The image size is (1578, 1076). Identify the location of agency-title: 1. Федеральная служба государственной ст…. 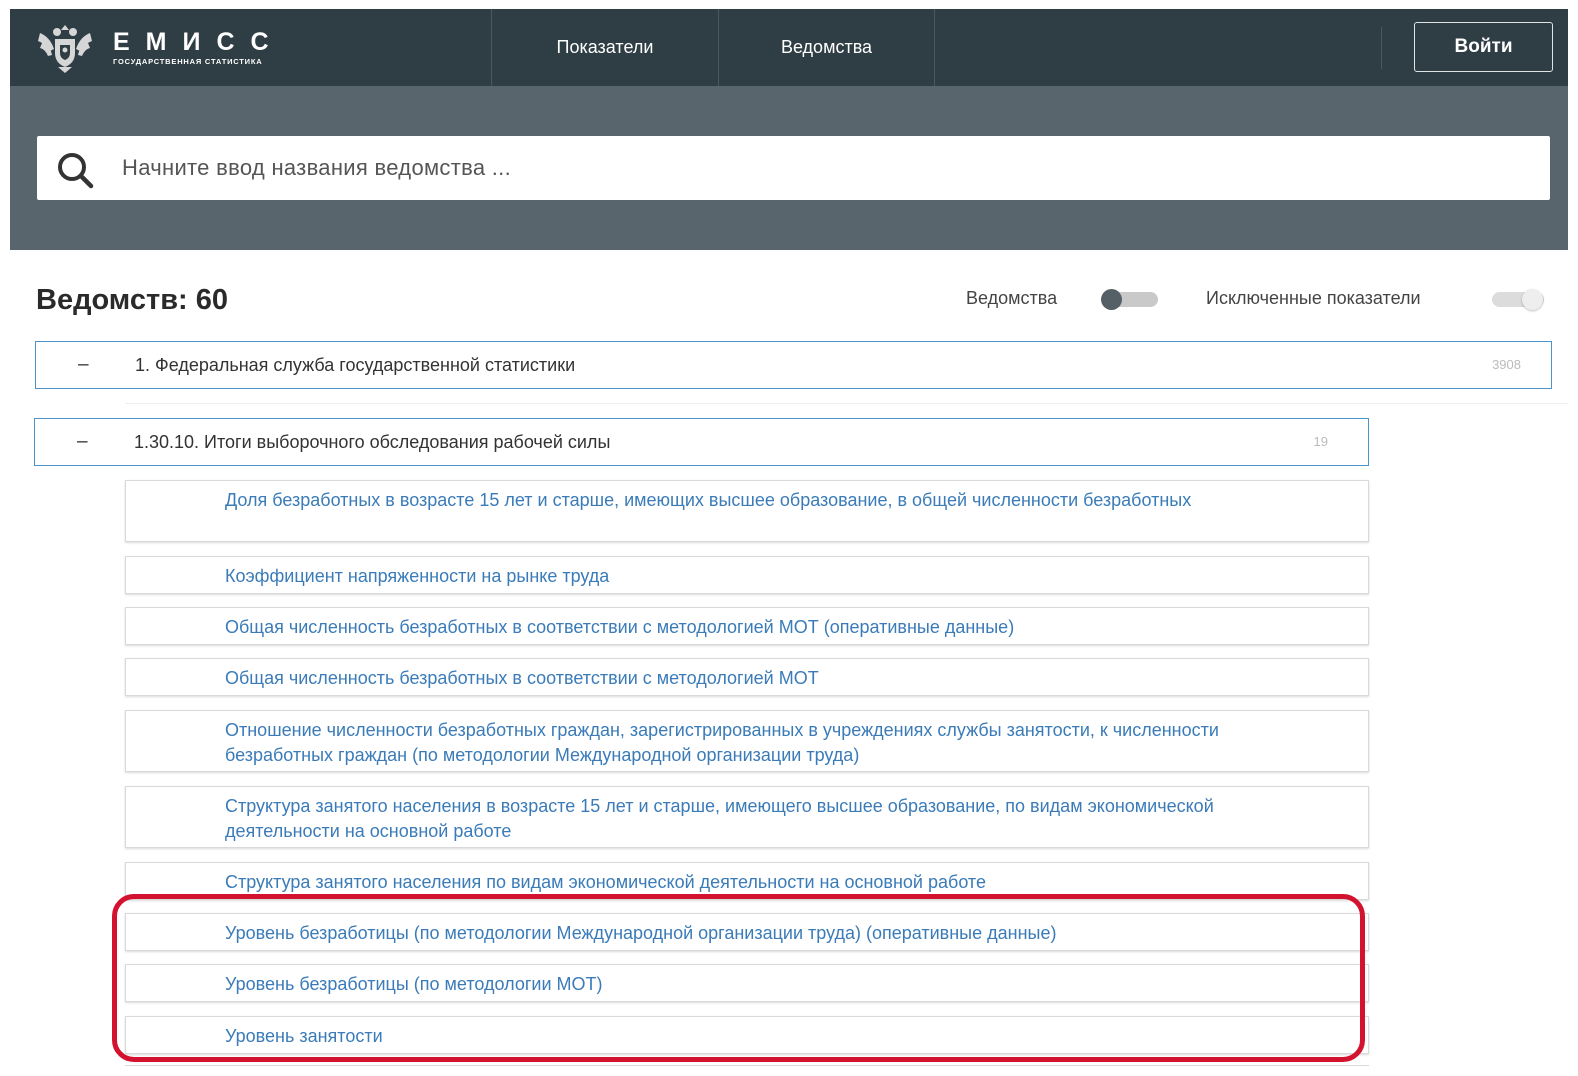
(355, 365).